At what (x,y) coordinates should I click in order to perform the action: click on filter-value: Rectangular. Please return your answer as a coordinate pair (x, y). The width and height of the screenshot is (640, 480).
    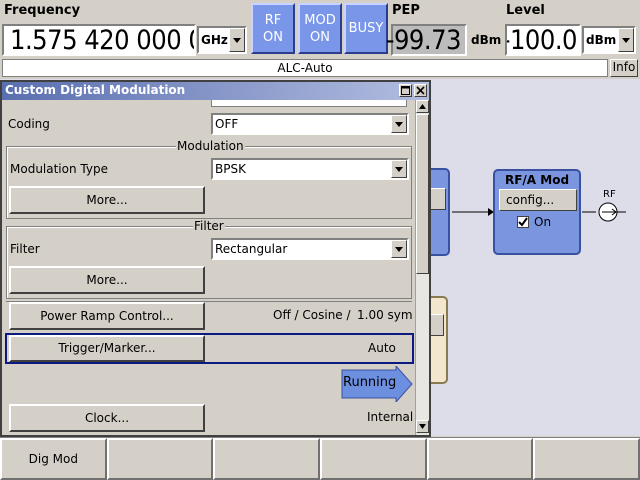
    Looking at the image, I should click on (251, 249).